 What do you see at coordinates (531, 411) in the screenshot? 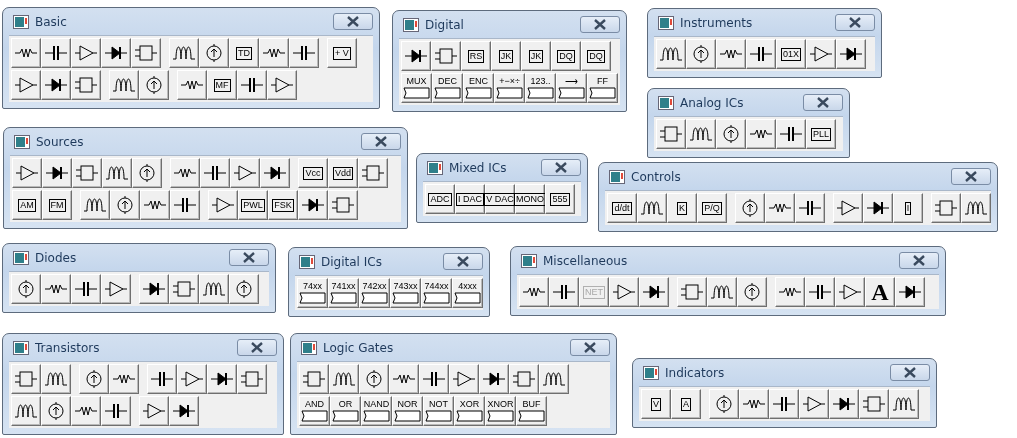
I see `chip-button: BUF` at bounding box center [531, 411].